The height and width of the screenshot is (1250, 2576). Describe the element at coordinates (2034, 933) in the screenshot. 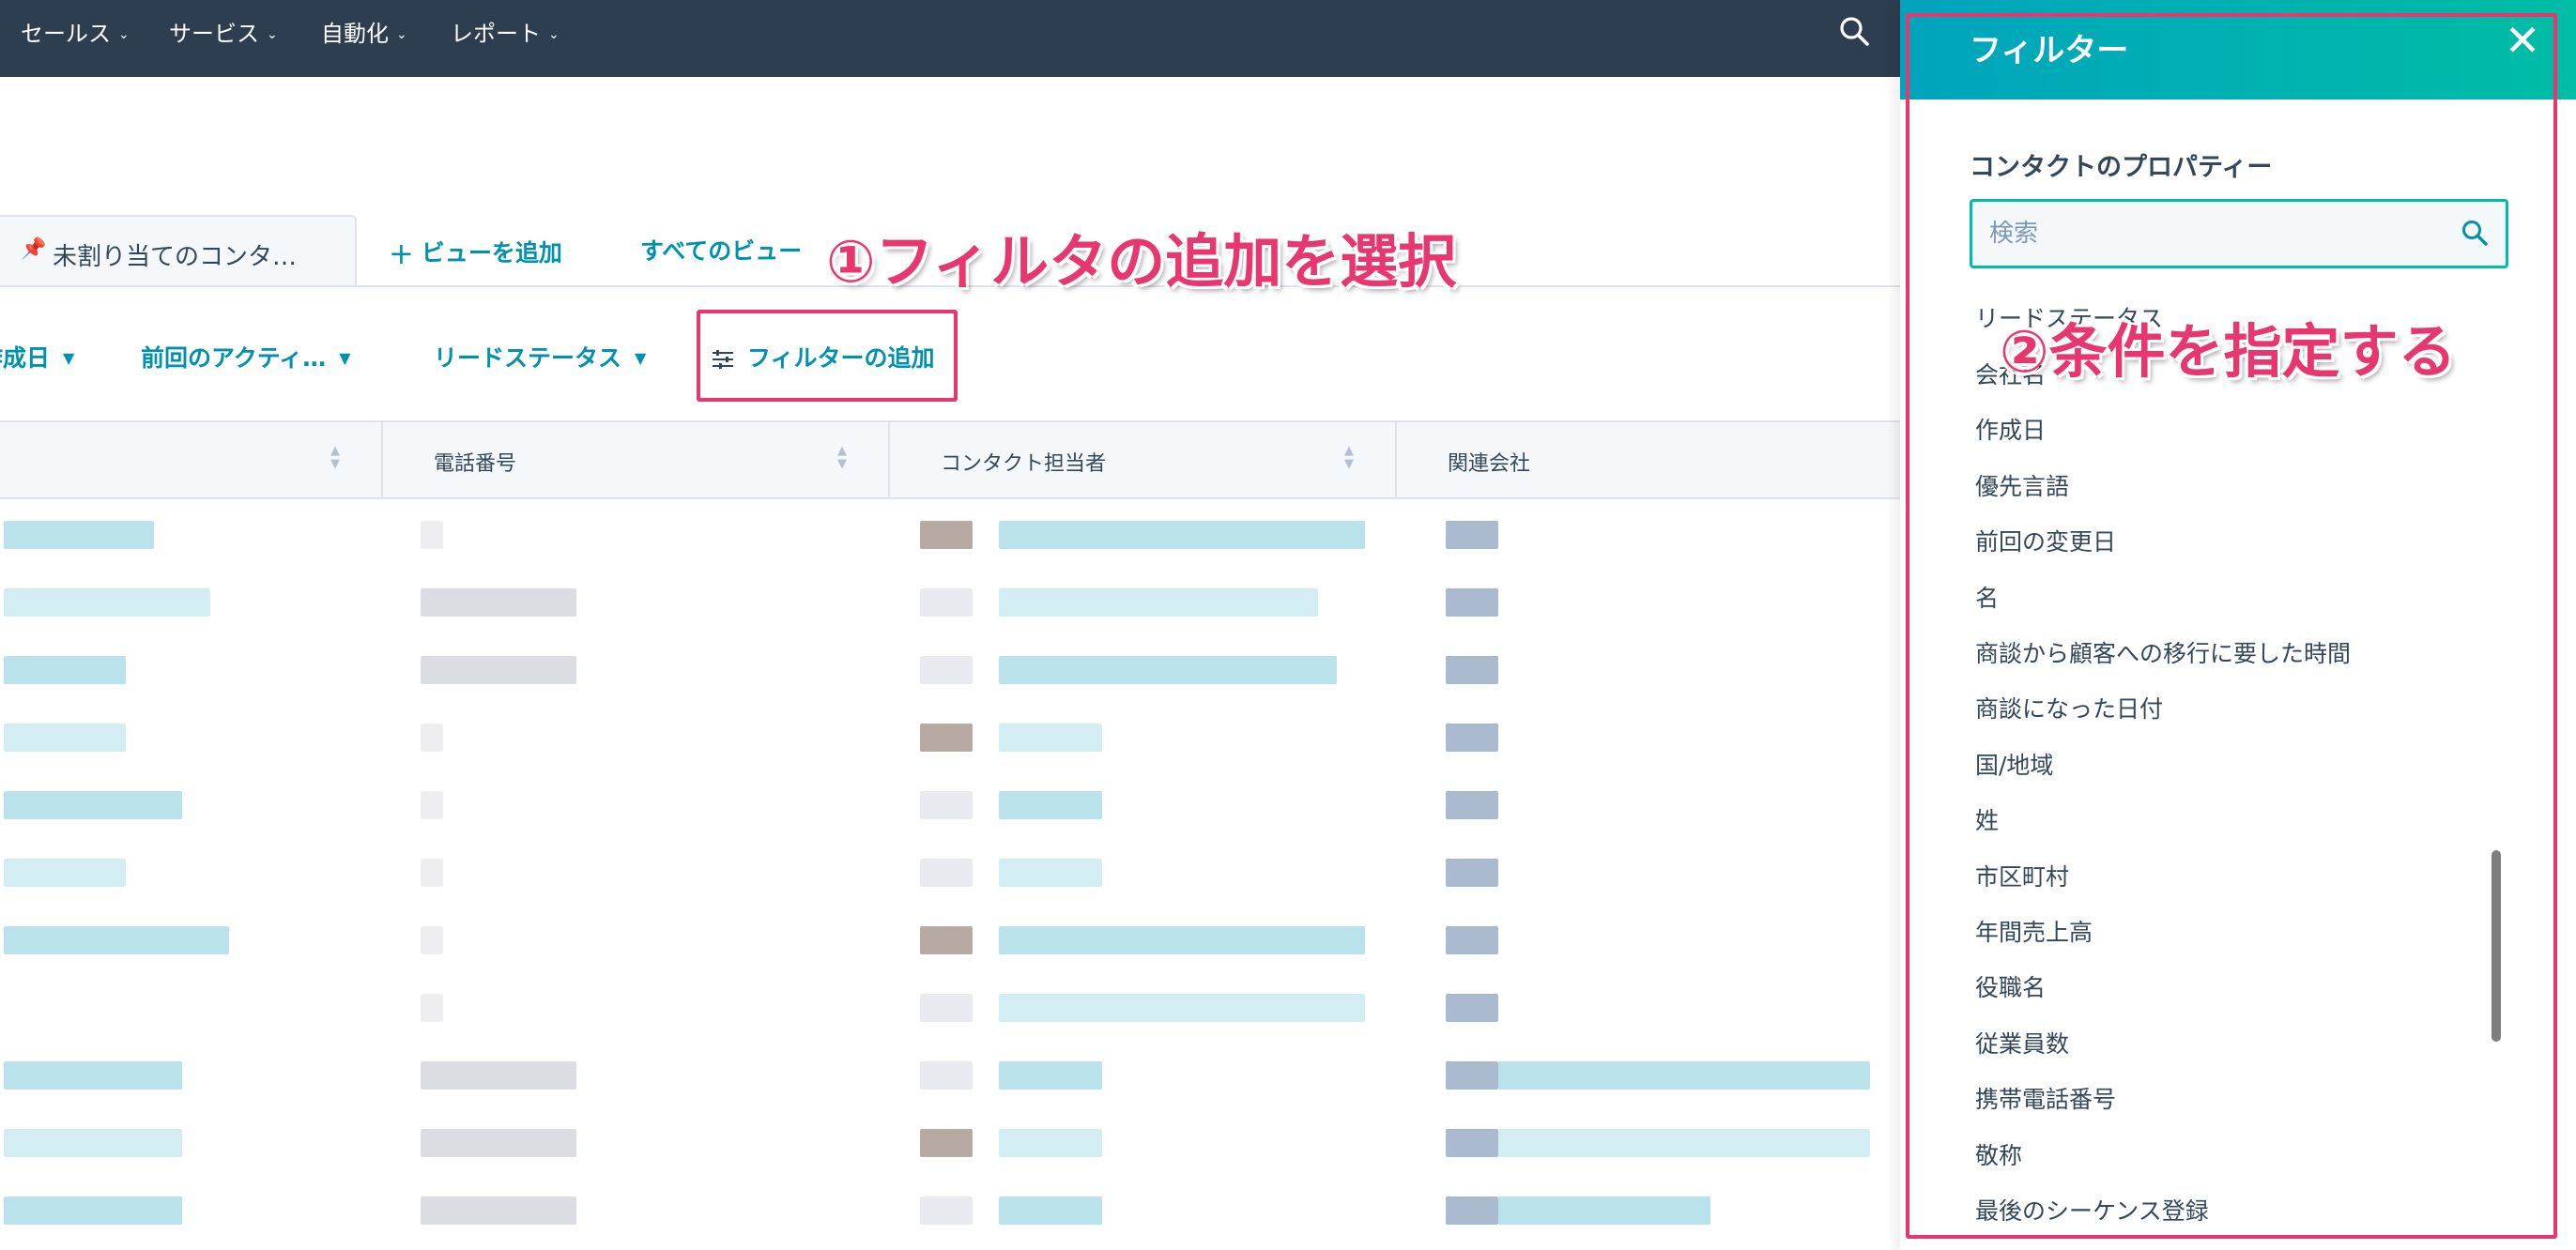

I see `property-item: 年間売上高` at that location.